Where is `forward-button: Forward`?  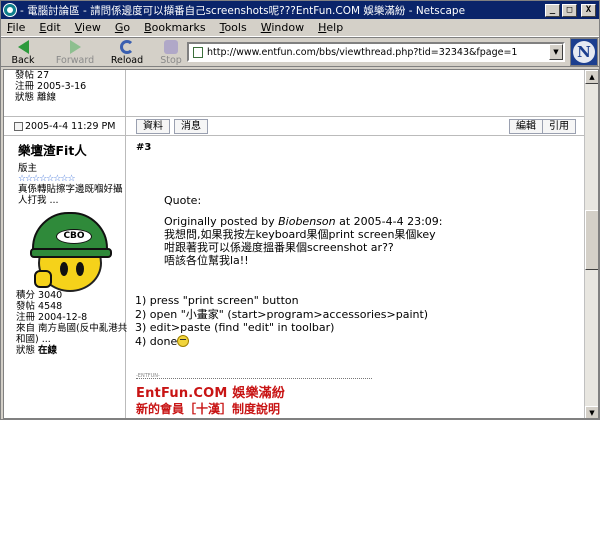 forward-button: Forward is located at coordinates (75, 52).